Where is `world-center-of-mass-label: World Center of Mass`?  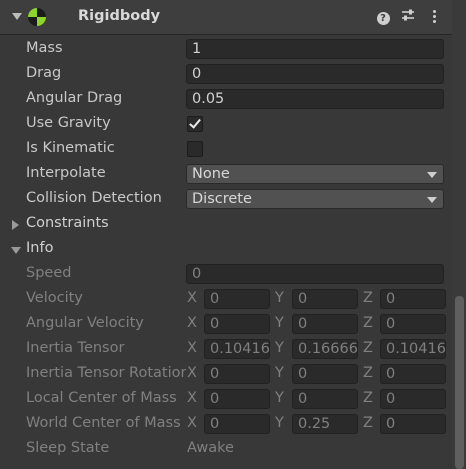 world-center-of-mass-label: World Center of Mass is located at coordinates (103, 423).